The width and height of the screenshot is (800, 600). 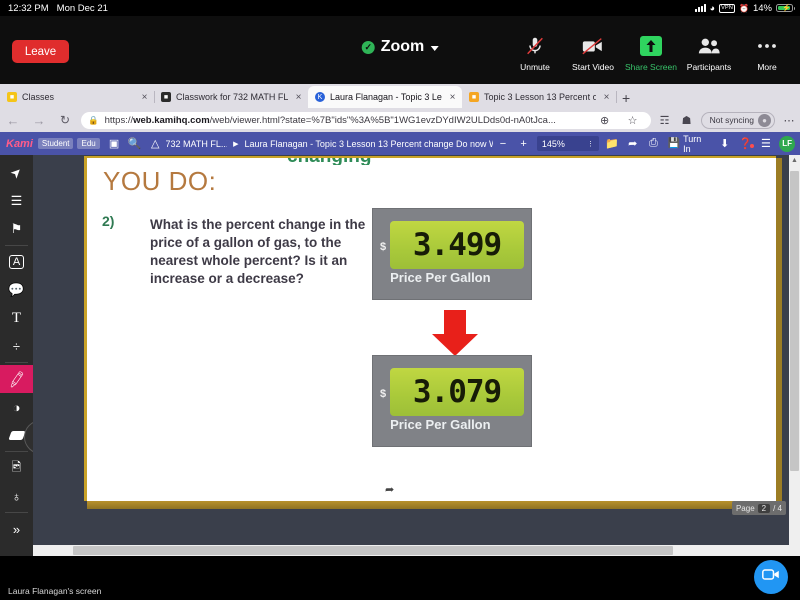 I want to click on equation-icon: ÷, so click(x=16, y=346).